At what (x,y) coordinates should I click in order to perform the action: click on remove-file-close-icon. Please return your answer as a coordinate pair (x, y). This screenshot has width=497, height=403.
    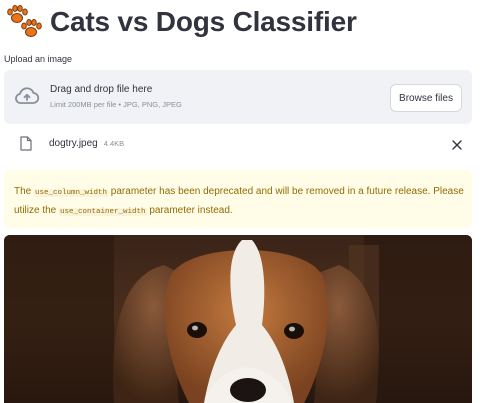
    Looking at the image, I should click on (457, 146).